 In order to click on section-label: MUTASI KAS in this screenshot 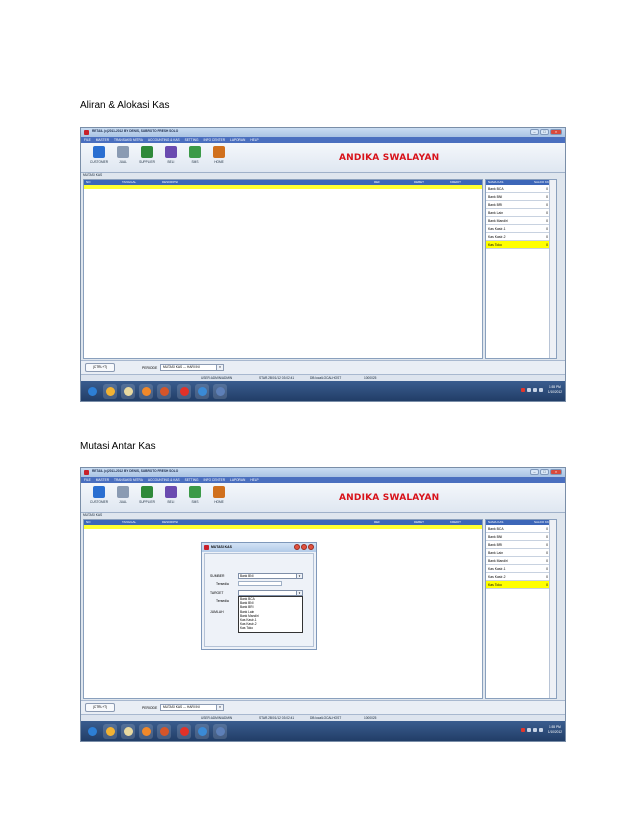, I will do `click(93, 175)`.